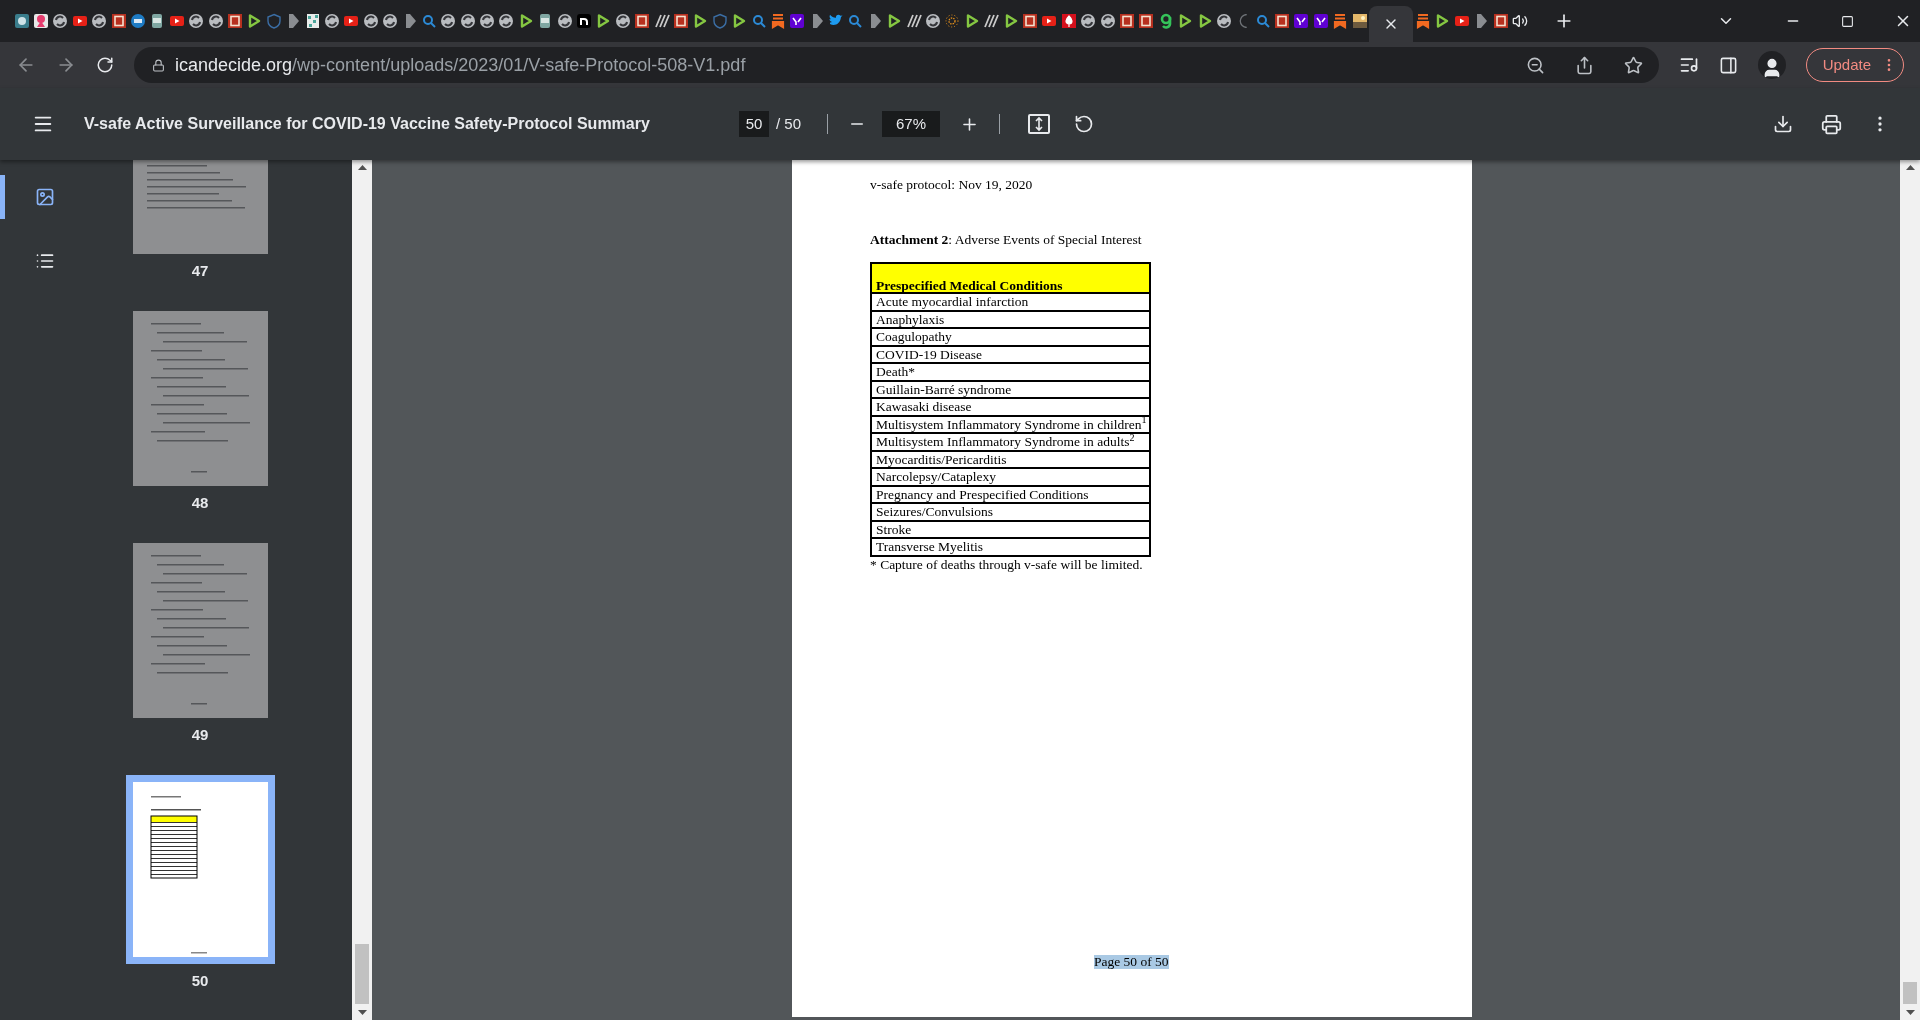 The width and height of the screenshot is (1920, 1020). Describe the element at coordinates (200, 271) in the screenshot. I see `page-number: 47` at that location.